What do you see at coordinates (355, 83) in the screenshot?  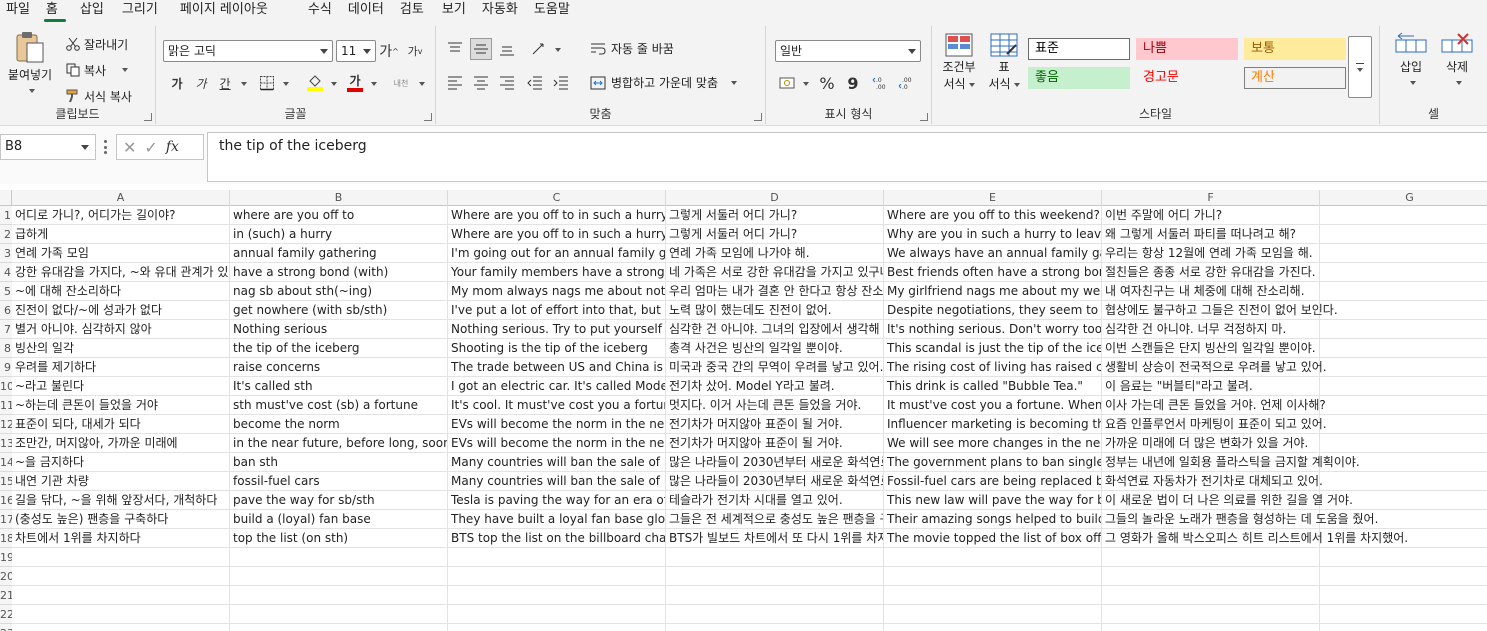 I see `font-color-button: 가` at bounding box center [355, 83].